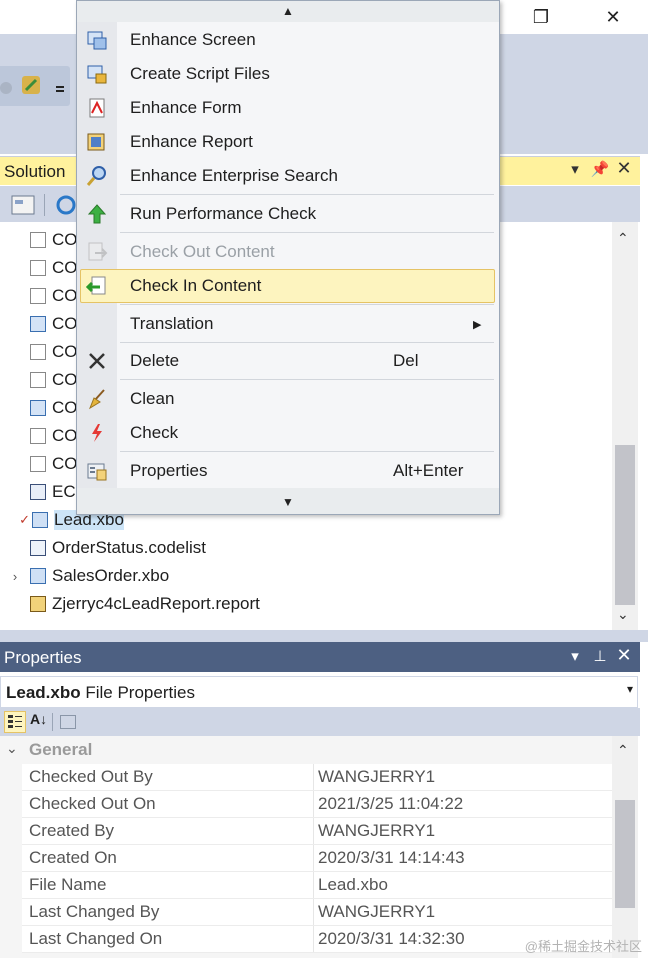 The width and height of the screenshot is (648, 958). What do you see at coordinates (35, 171) in the screenshot?
I see `solution-explorer-title: Solution` at bounding box center [35, 171].